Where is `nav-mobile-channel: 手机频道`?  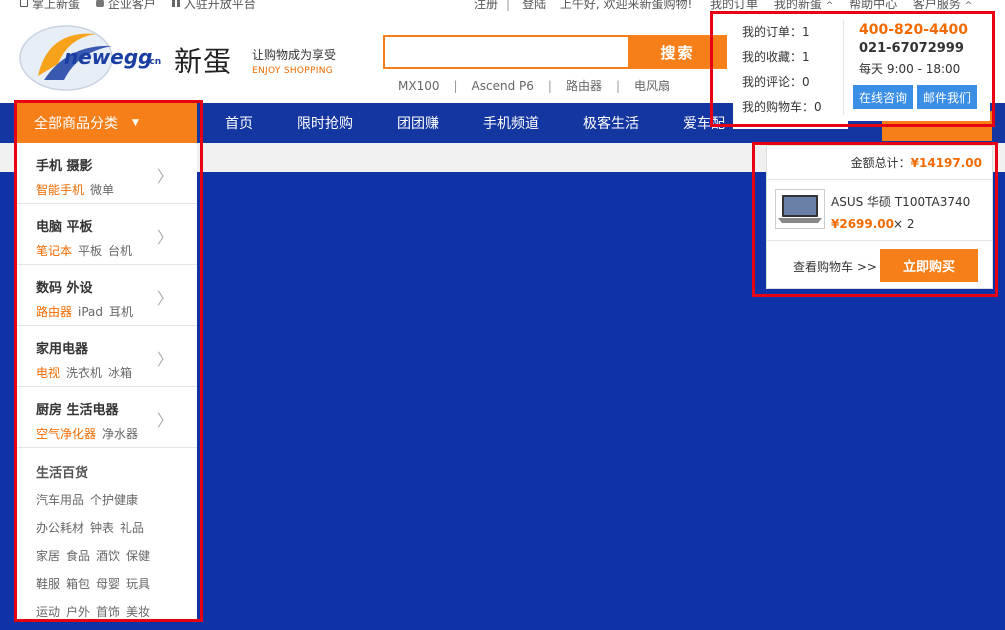 nav-mobile-channel: 手机频道 is located at coordinates (511, 123).